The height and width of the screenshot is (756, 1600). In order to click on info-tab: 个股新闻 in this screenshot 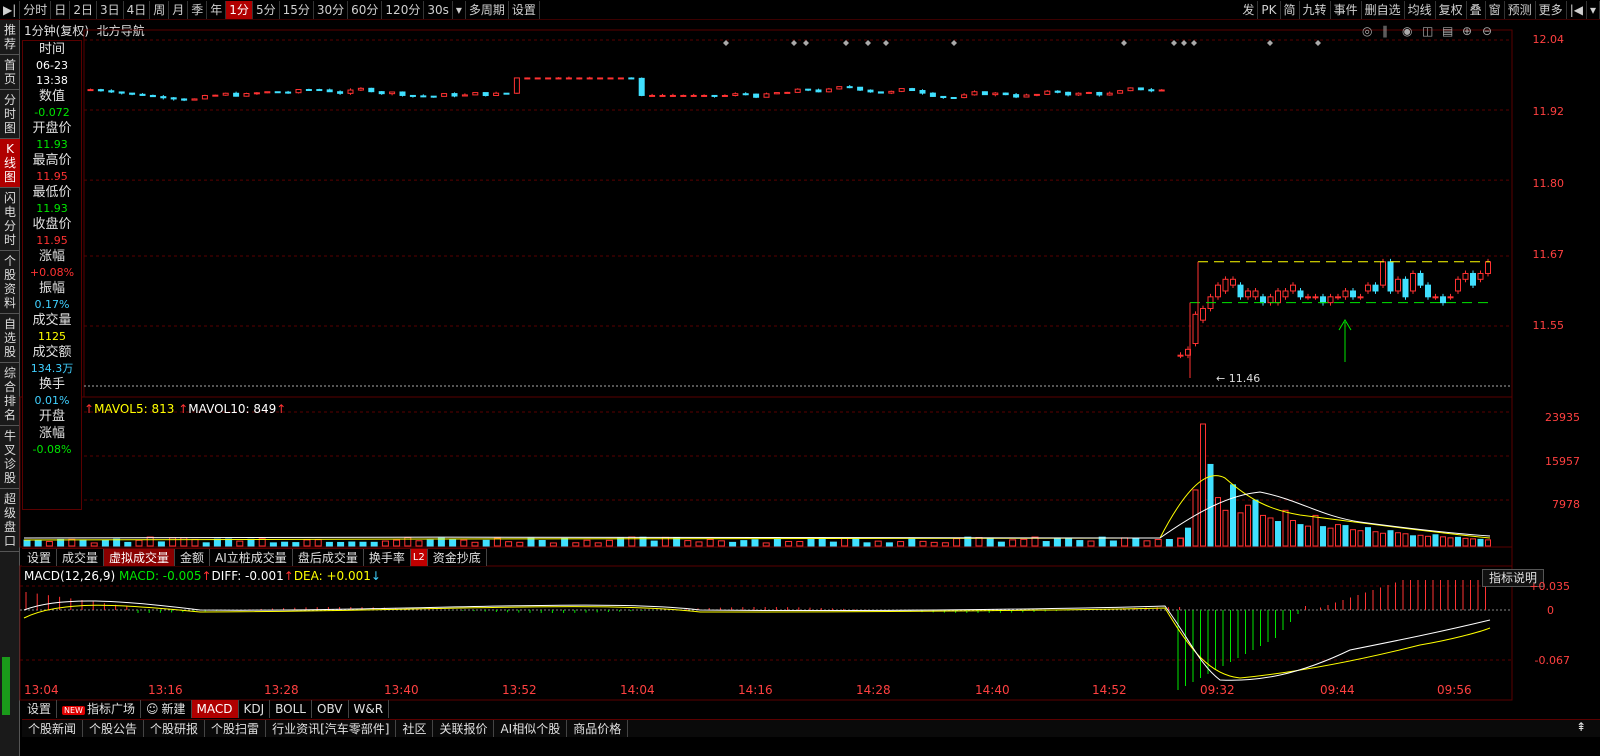, I will do `click(53, 728)`.